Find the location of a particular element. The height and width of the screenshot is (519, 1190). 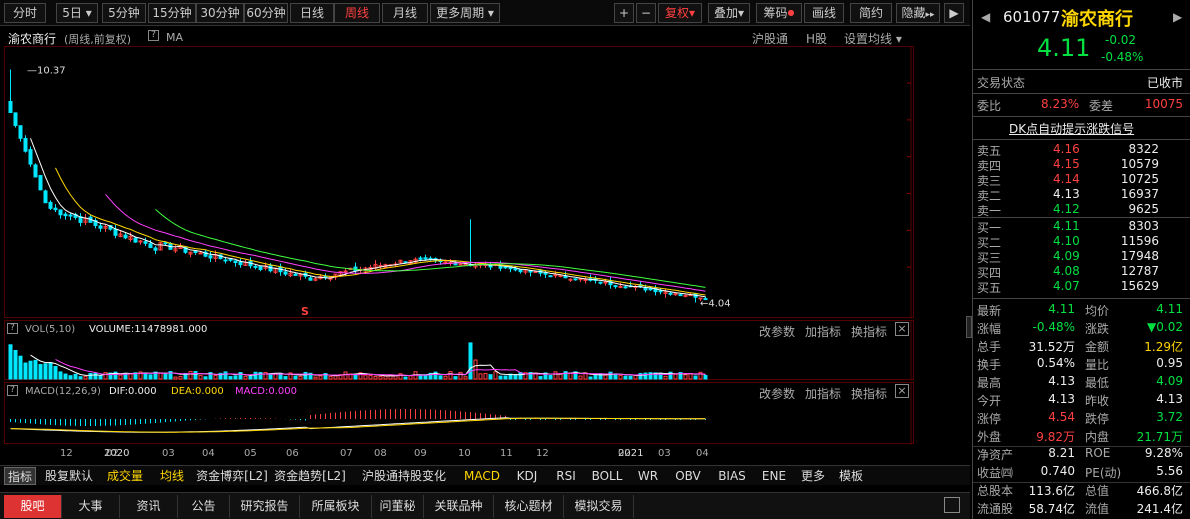

info-tab: 公告 is located at coordinates (204, 506).